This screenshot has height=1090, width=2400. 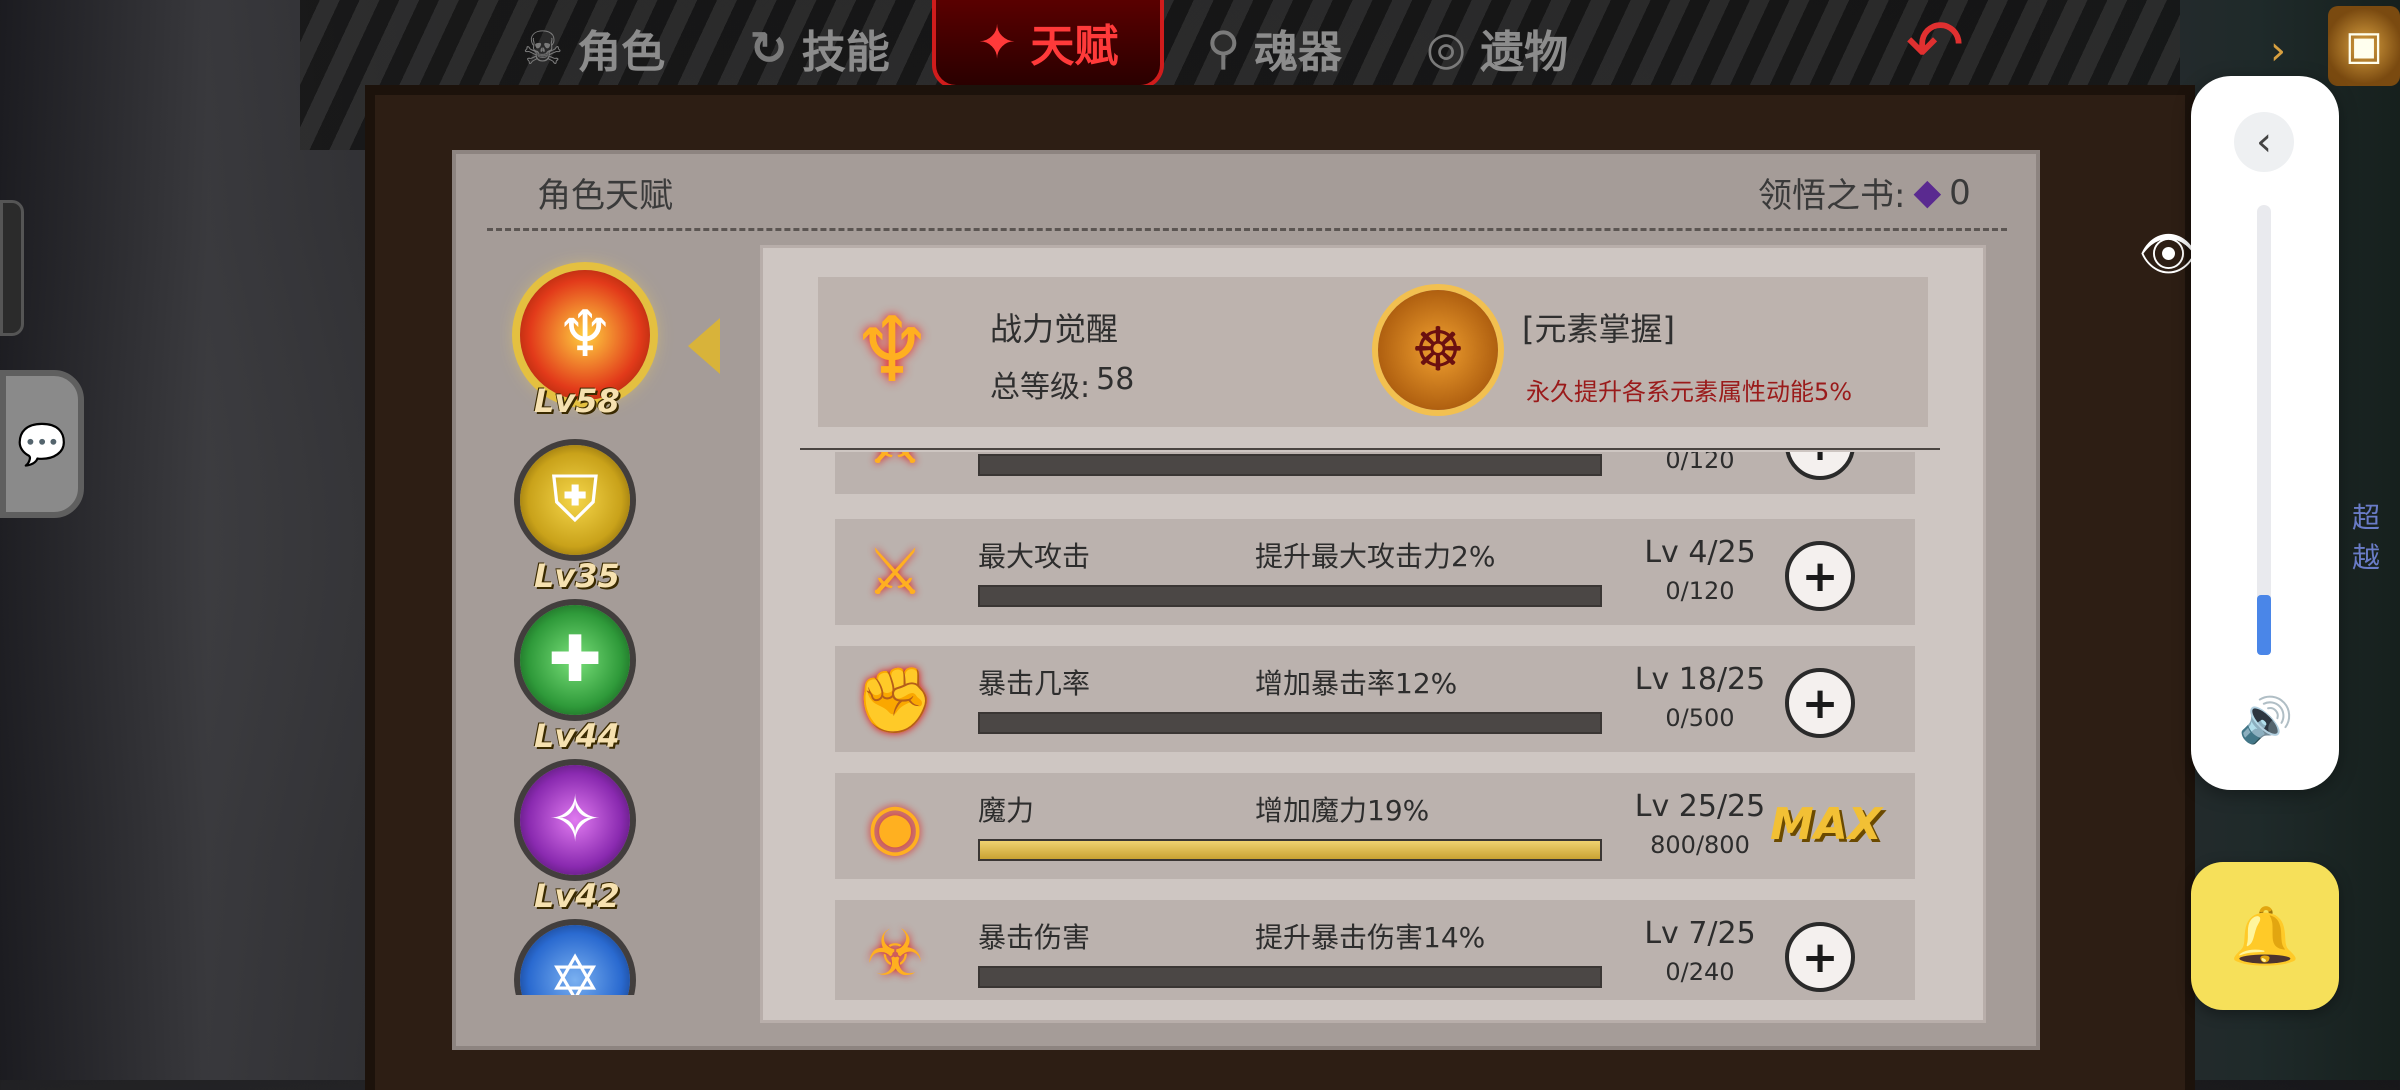 What do you see at coordinates (2278, 51) in the screenshot?
I see `expand-arrow-icon: ›` at bounding box center [2278, 51].